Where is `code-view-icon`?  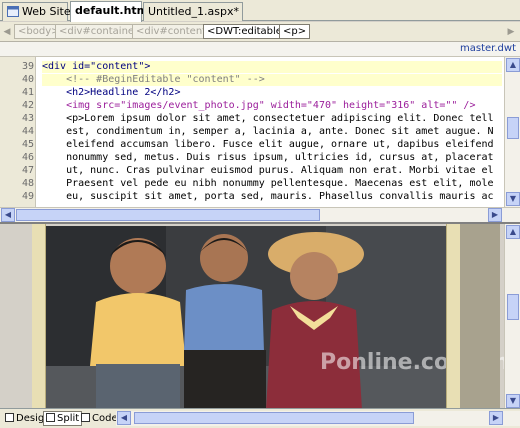 code-view-icon is located at coordinates (85, 417).